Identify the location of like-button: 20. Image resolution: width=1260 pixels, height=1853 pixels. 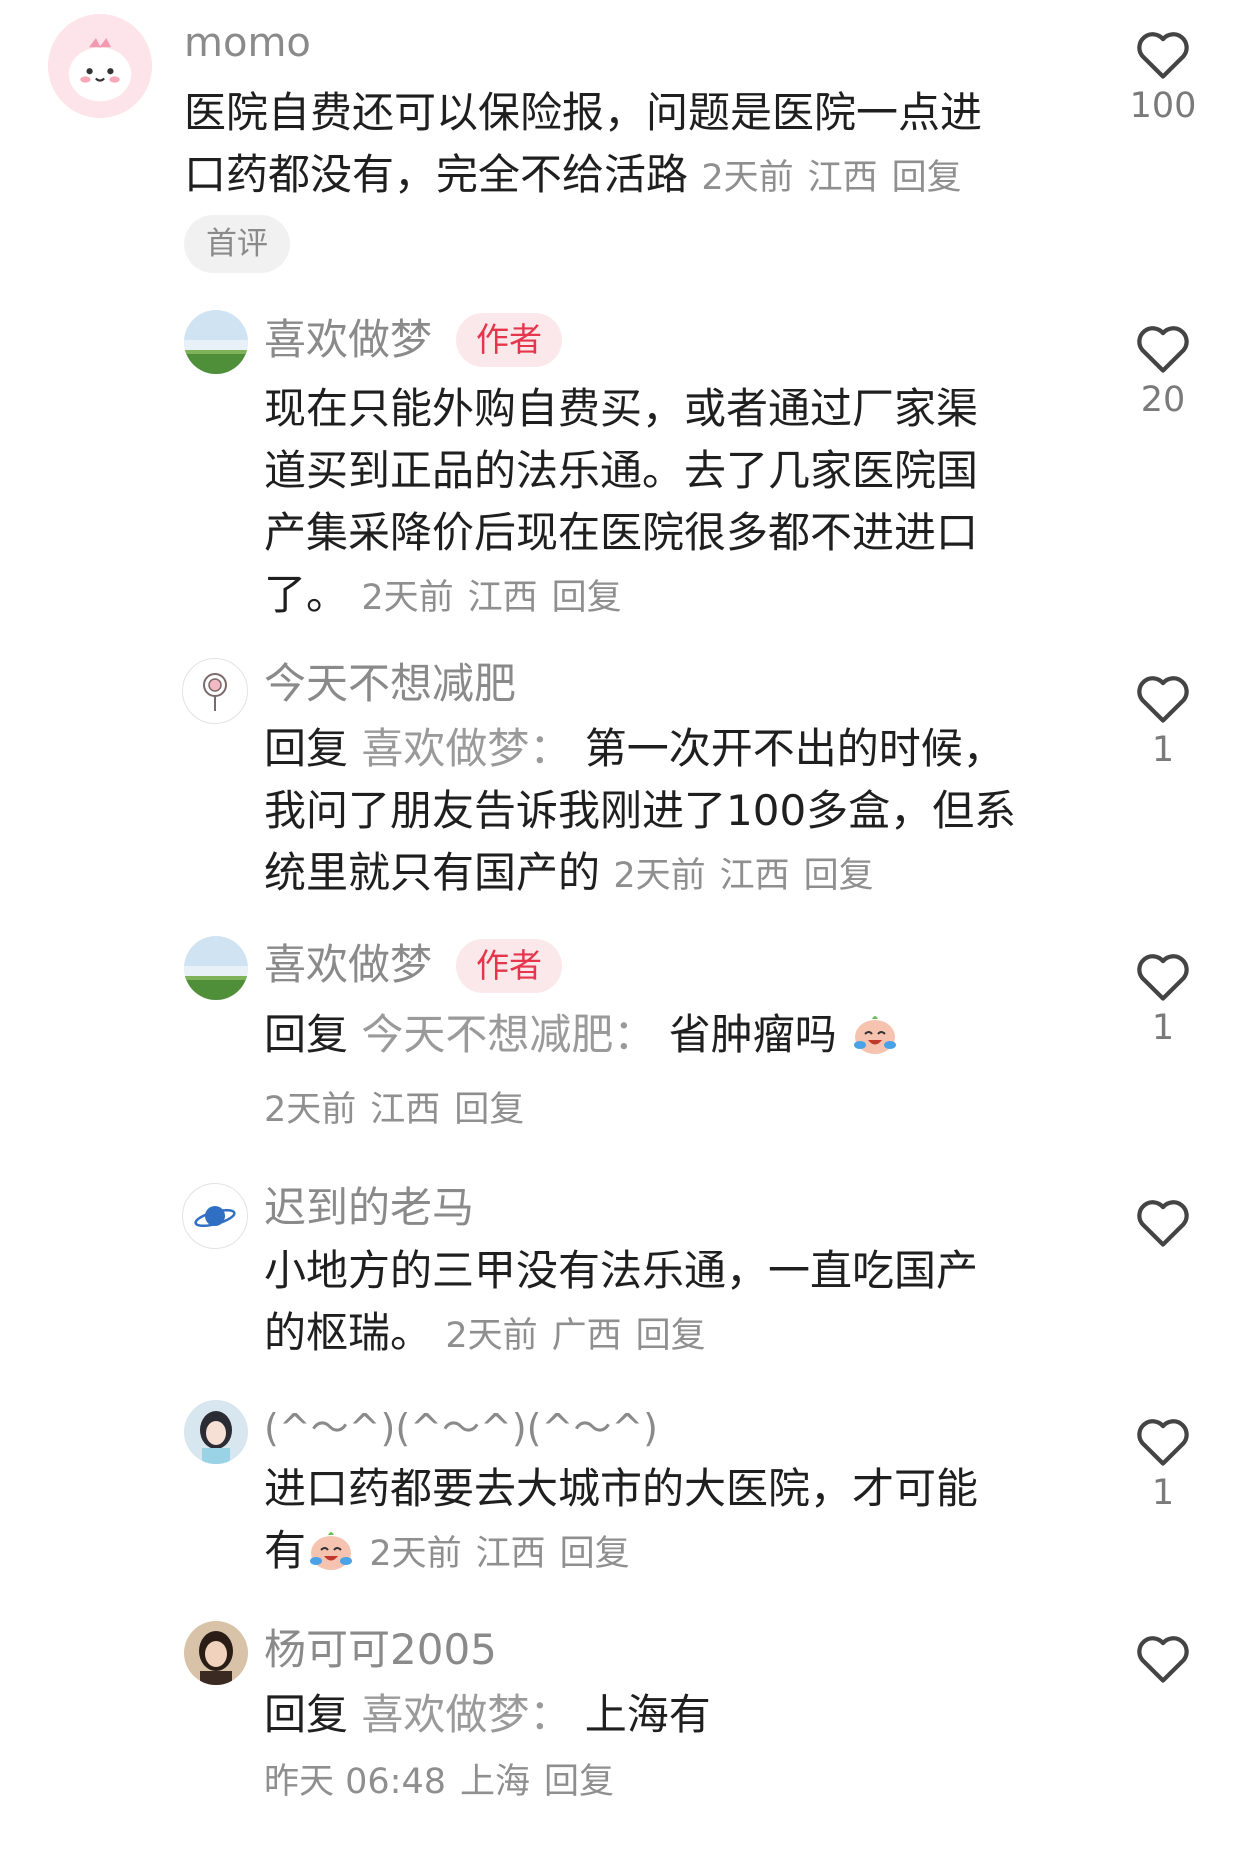
(1163, 371).